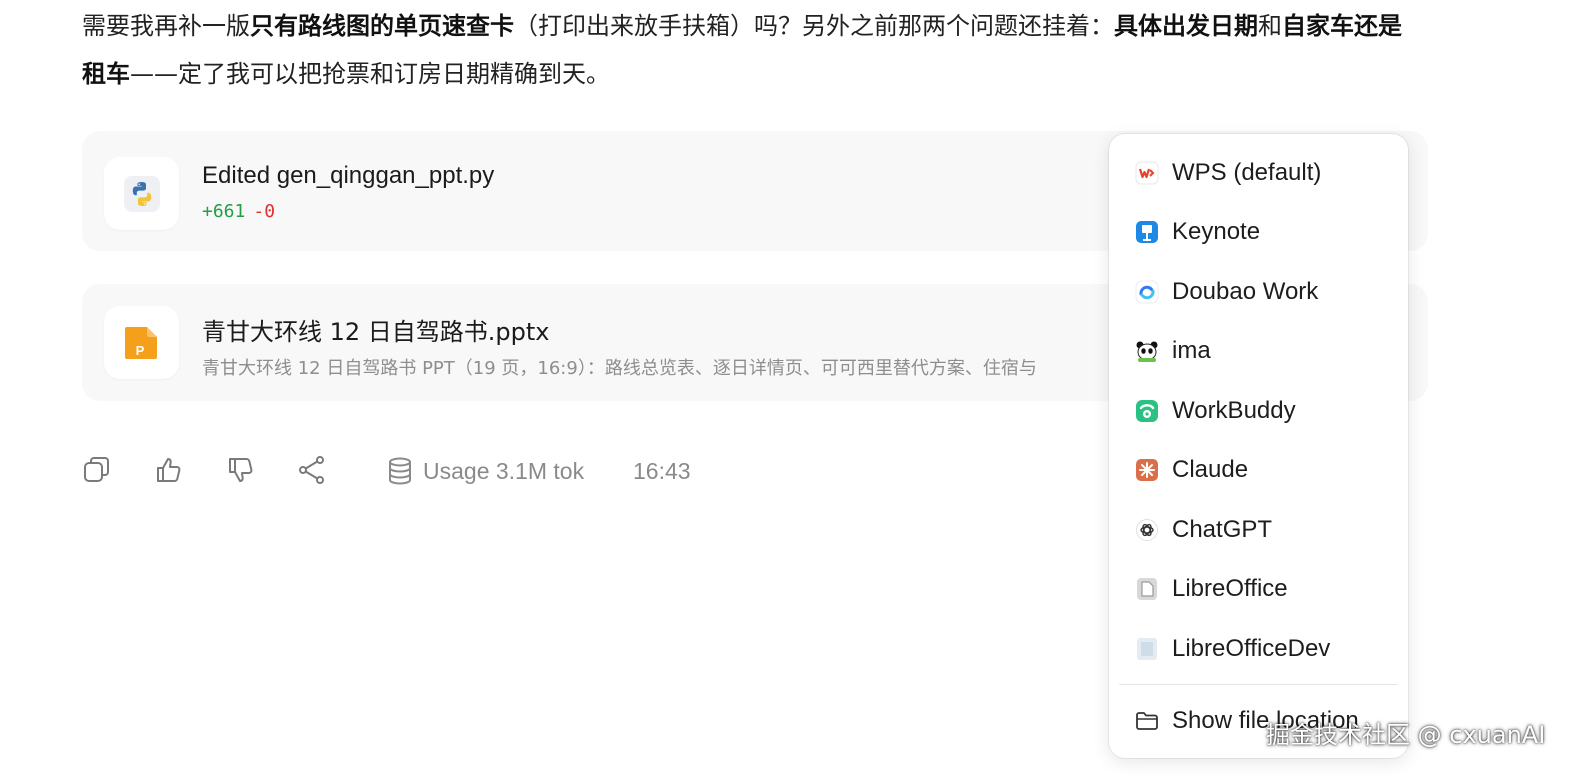 The image size is (1582, 774). Describe the element at coordinates (264, 211) in the screenshot. I see `lines-removed: -0` at that location.